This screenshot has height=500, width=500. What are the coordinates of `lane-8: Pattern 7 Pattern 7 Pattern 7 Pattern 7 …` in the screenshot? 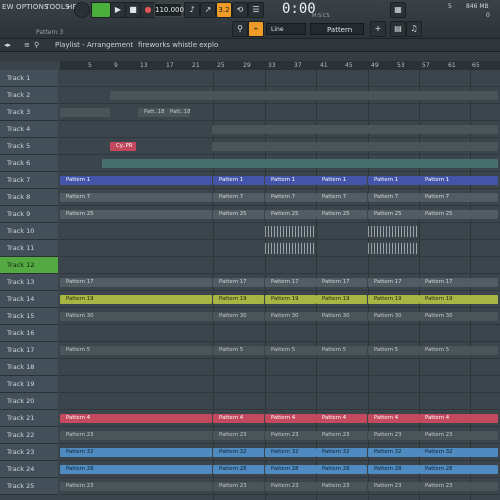 It's located at (280, 197).